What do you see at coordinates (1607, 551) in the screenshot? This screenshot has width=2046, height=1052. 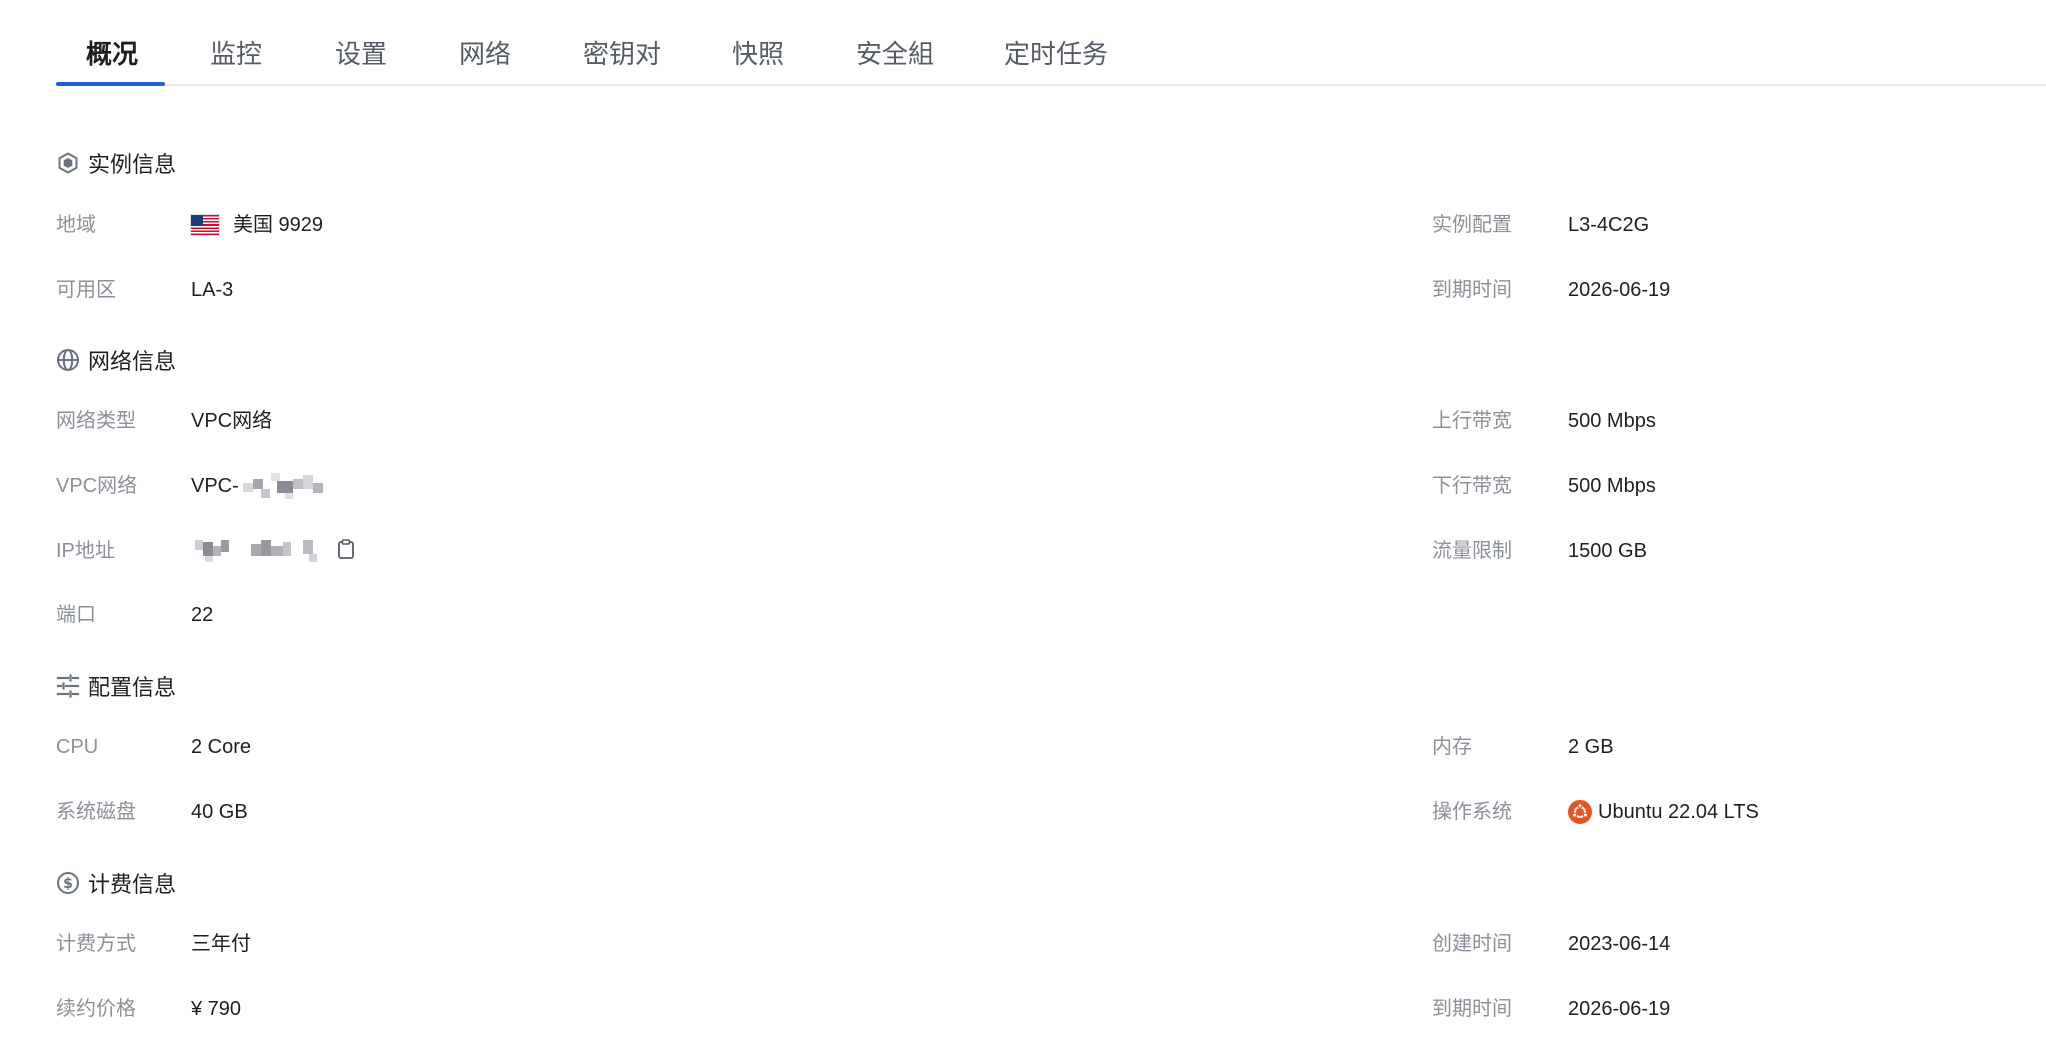 I see `traffic-limit-value: 1500 GB` at bounding box center [1607, 551].